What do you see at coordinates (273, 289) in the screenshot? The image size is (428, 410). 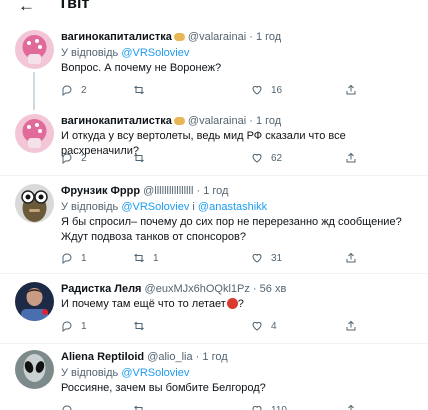 I see `timestamp: 56 хв` at bounding box center [273, 289].